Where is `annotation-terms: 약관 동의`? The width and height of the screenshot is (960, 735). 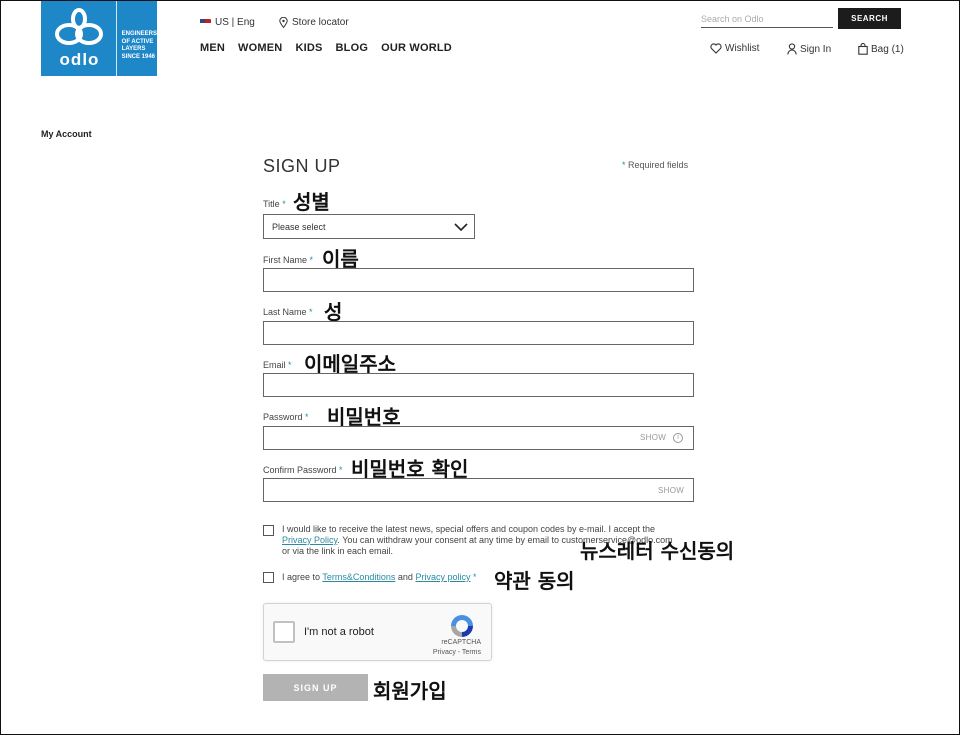 annotation-terms: 약관 동의 is located at coordinates (534, 581).